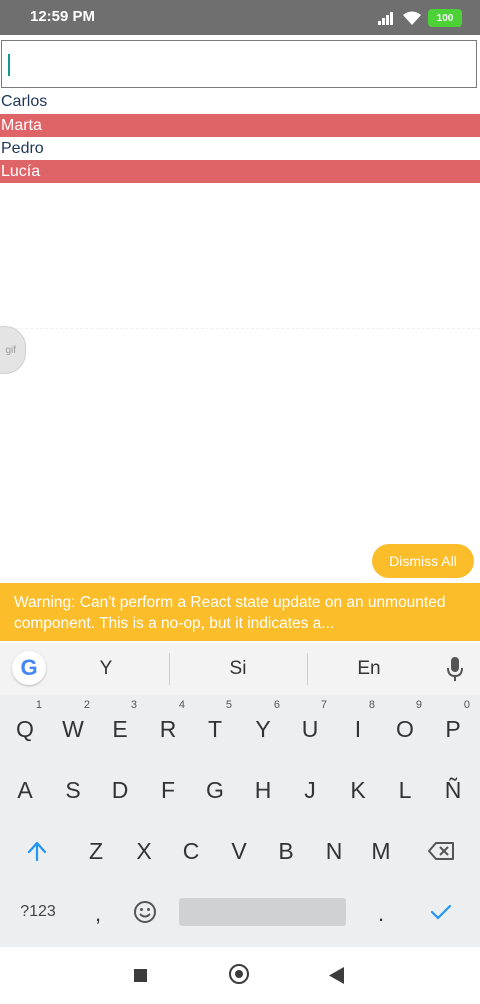  Describe the element at coordinates (9, 65) in the screenshot. I see `text-cursor` at that location.